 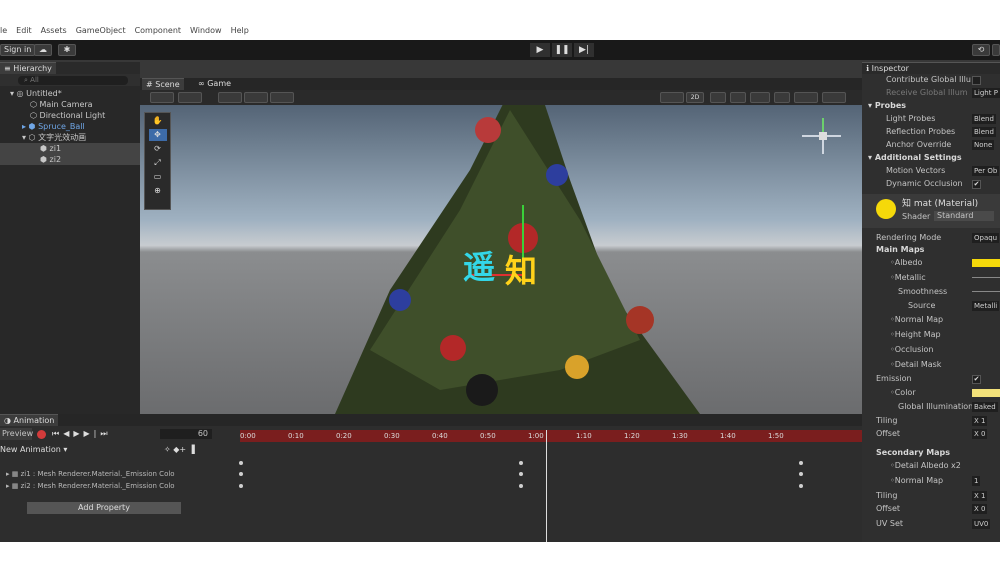 What do you see at coordinates (18, 50) in the screenshot?
I see `sign-in-button: Sign in` at bounding box center [18, 50].